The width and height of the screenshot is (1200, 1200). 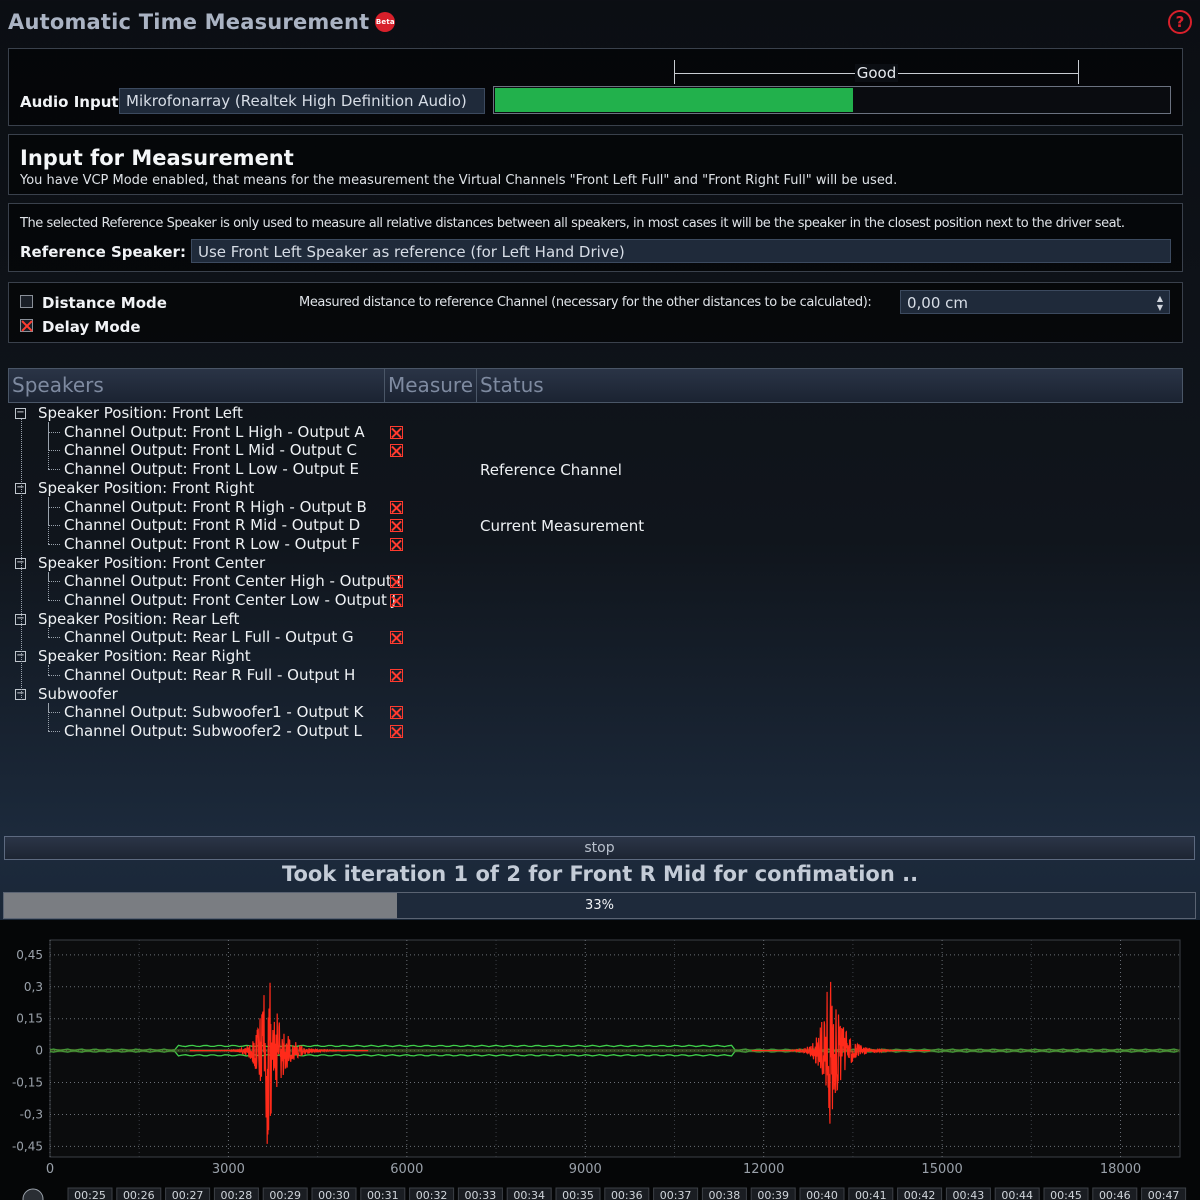 I want to click on distance-value: 0,00 cm, so click(x=938, y=303).